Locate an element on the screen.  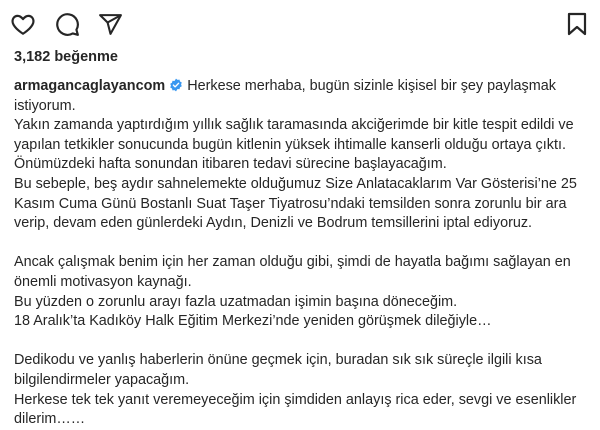
share-icon is located at coordinates (110, 24).